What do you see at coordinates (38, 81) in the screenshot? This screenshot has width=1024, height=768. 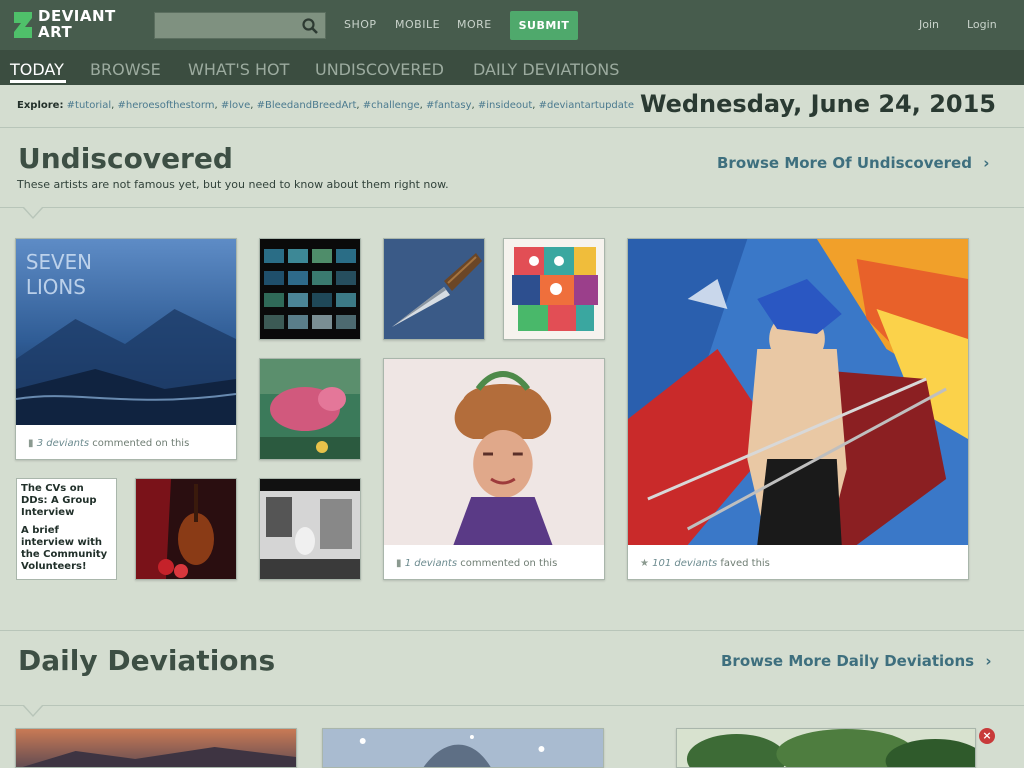 I see `active-tab-indicator` at bounding box center [38, 81].